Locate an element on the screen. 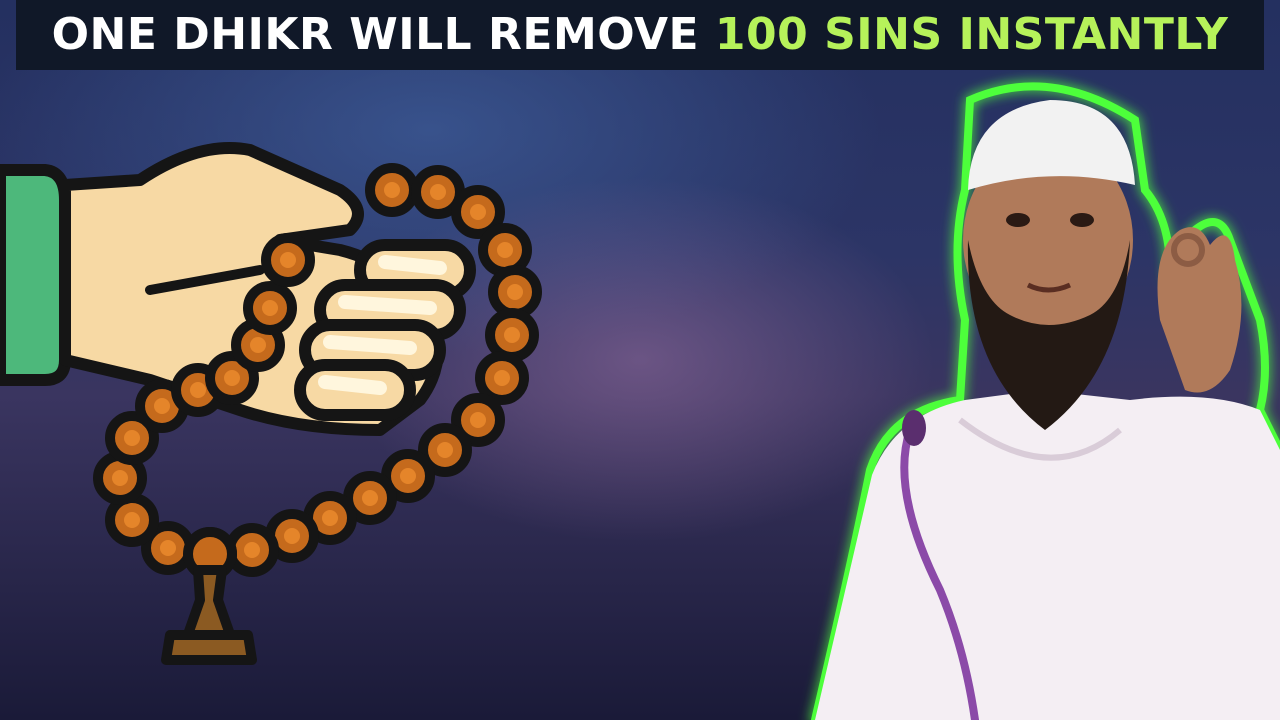  title-green-part: 100 SINS INSTANTLY is located at coordinates (971, 34).